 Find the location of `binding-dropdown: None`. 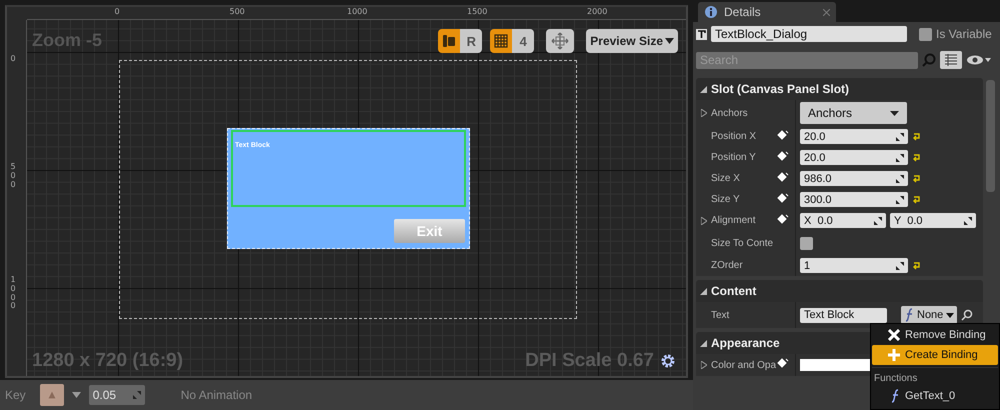

binding-dropdown: None is located at coordinates (929, 315).